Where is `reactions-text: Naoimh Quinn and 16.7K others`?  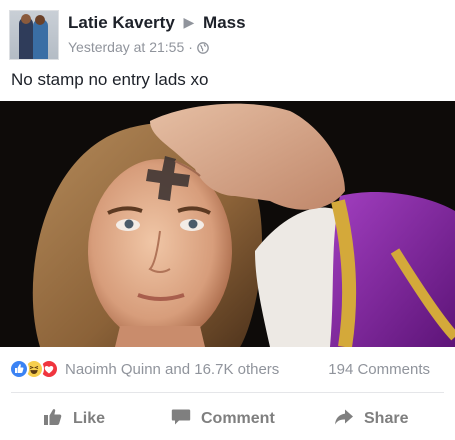 reactions-text: Naoimh Quinn and 16.7K others is located at coordinates (172, 369).